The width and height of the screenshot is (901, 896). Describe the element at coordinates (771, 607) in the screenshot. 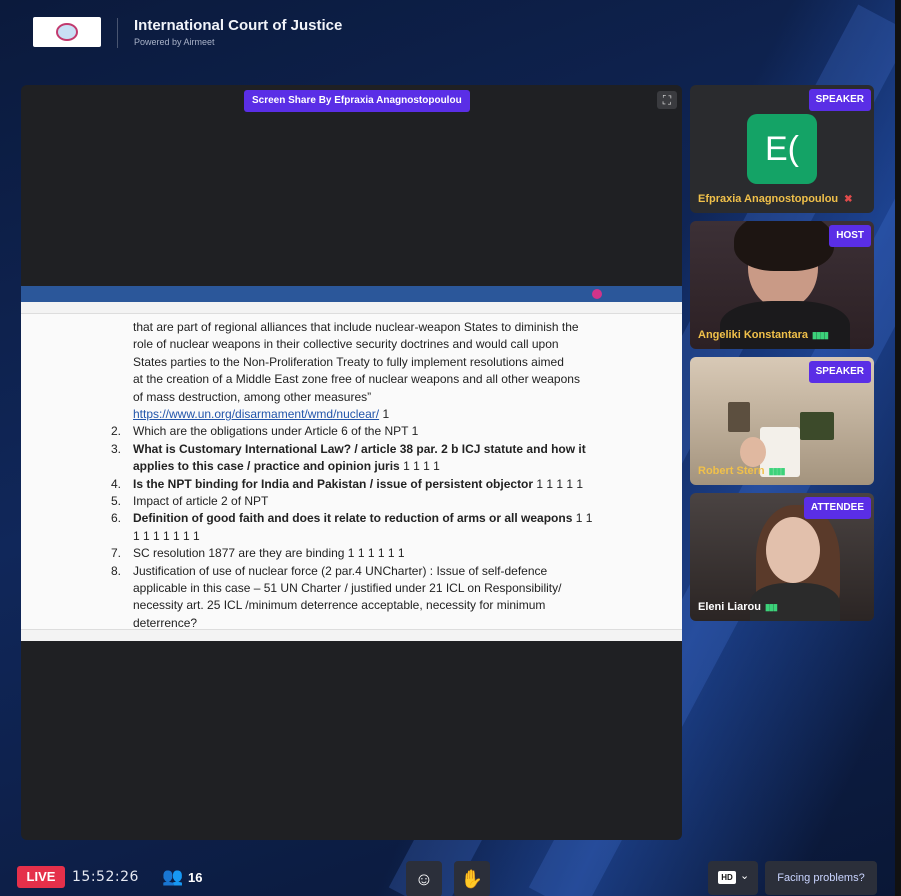

I see `audio-level-icon: ▮▮▮` at that location.